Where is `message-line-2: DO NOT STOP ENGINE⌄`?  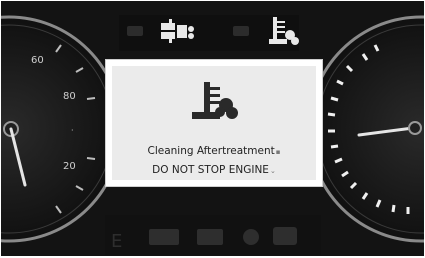 message-line-2: DO NOT STOP ENGINE⌄ is located at coordinates (214, 170).